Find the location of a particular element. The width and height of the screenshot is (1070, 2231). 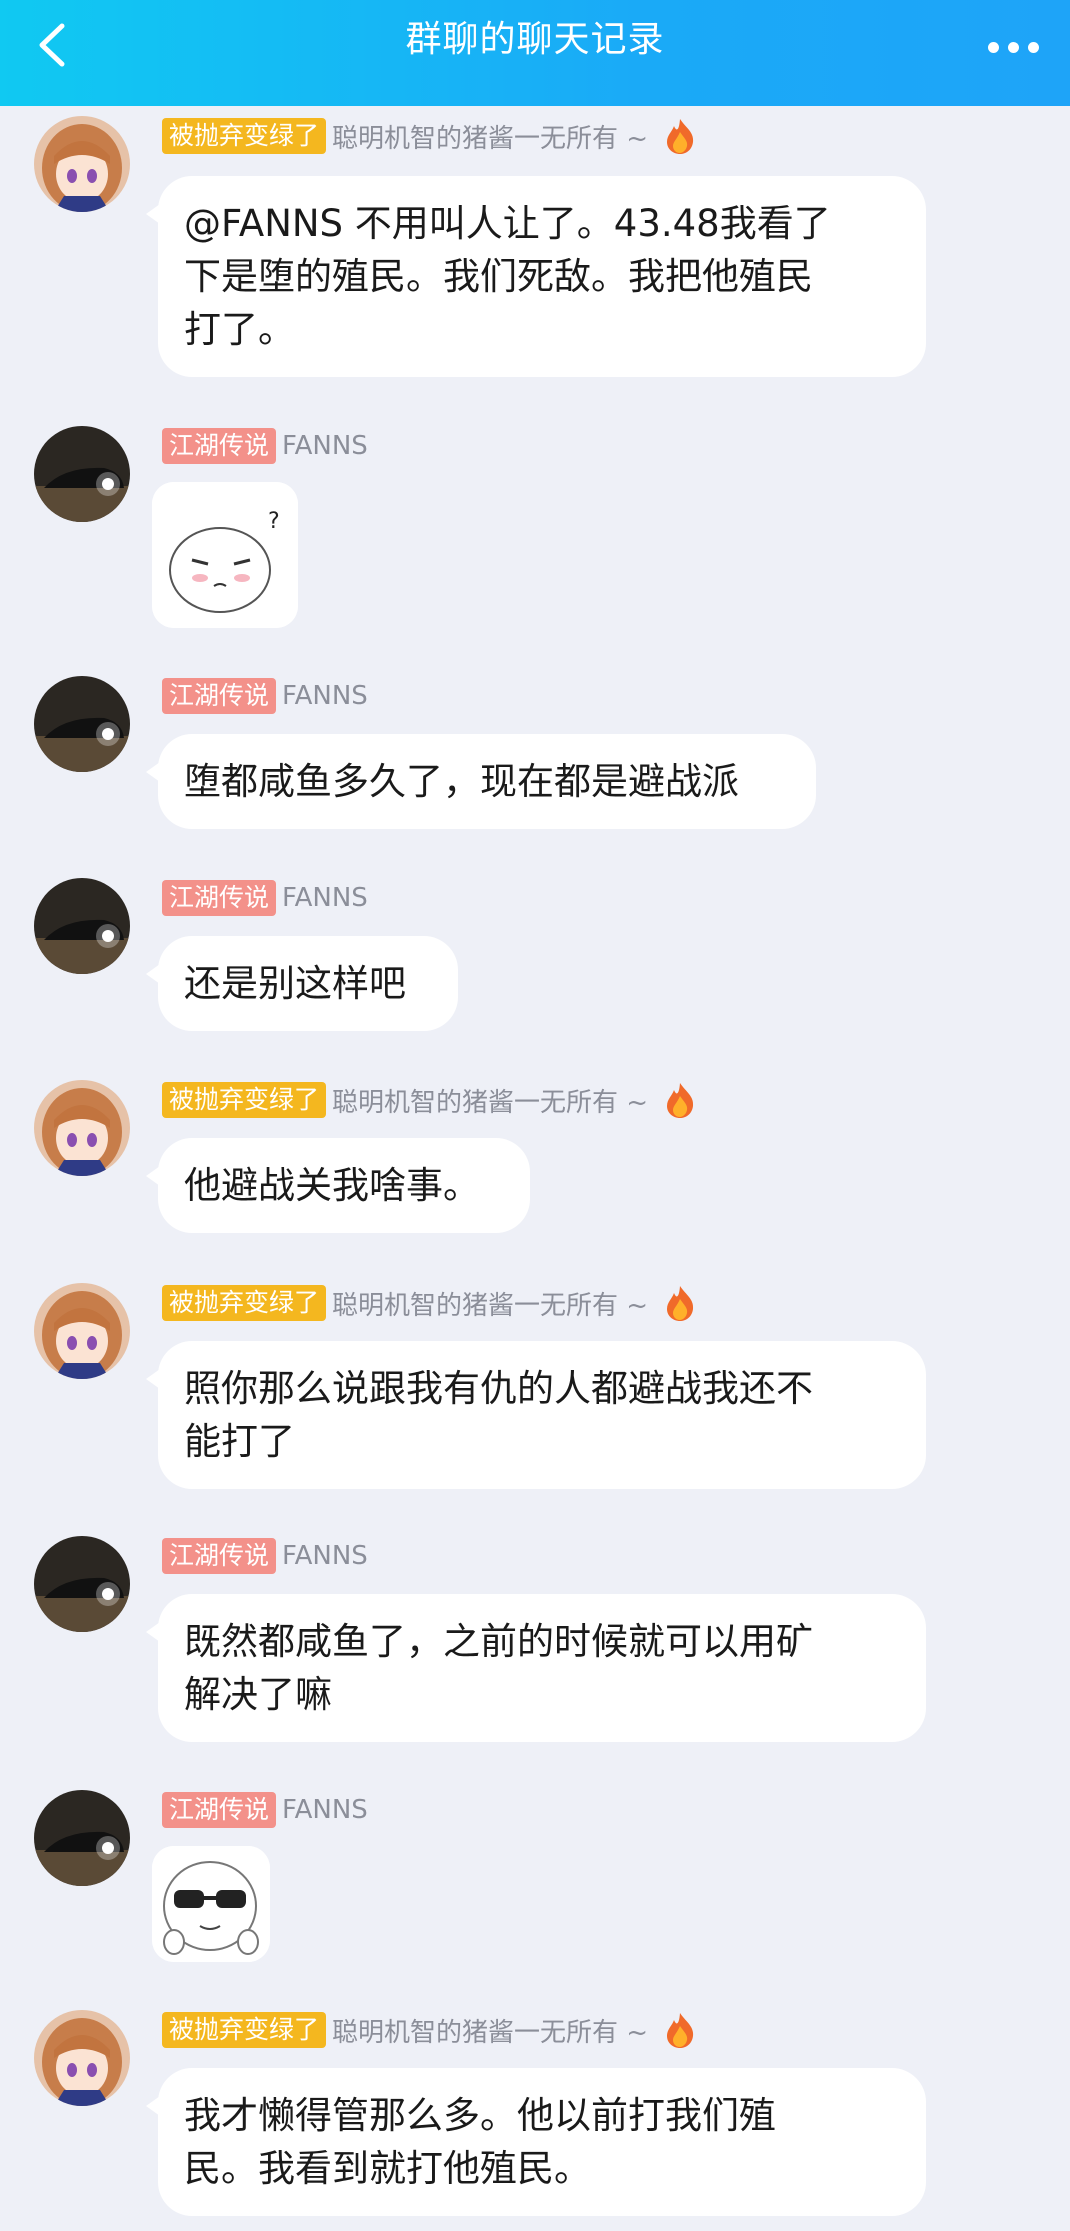

message-bubble: 还是别这样吧 is located at coordinates (302, 983).